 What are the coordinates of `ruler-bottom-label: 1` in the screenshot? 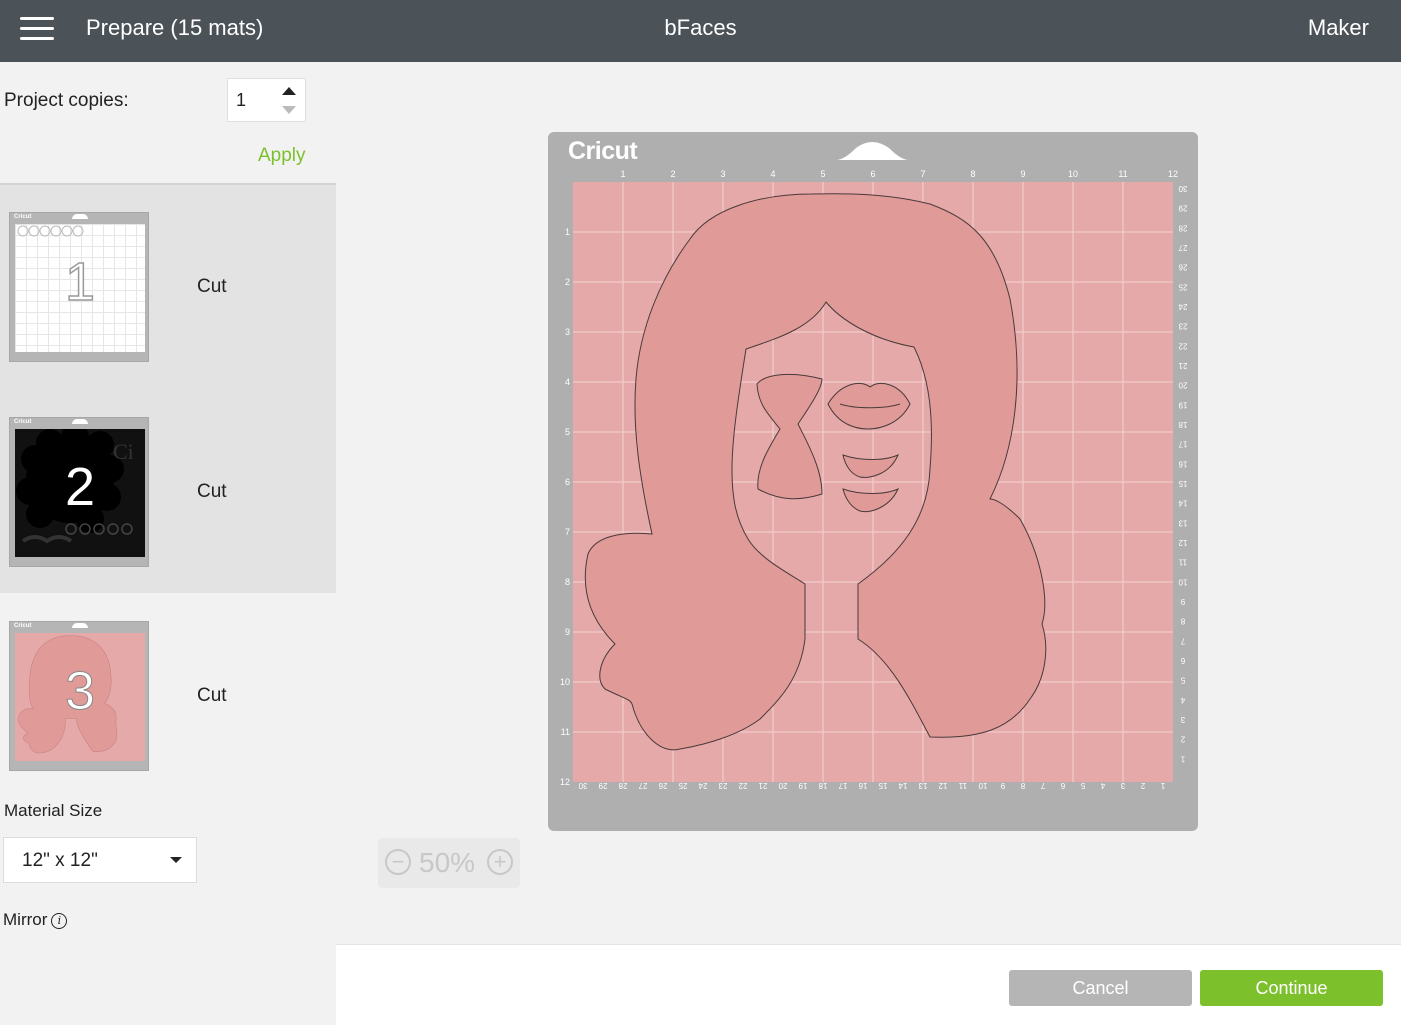 It's located at (1162, 785).